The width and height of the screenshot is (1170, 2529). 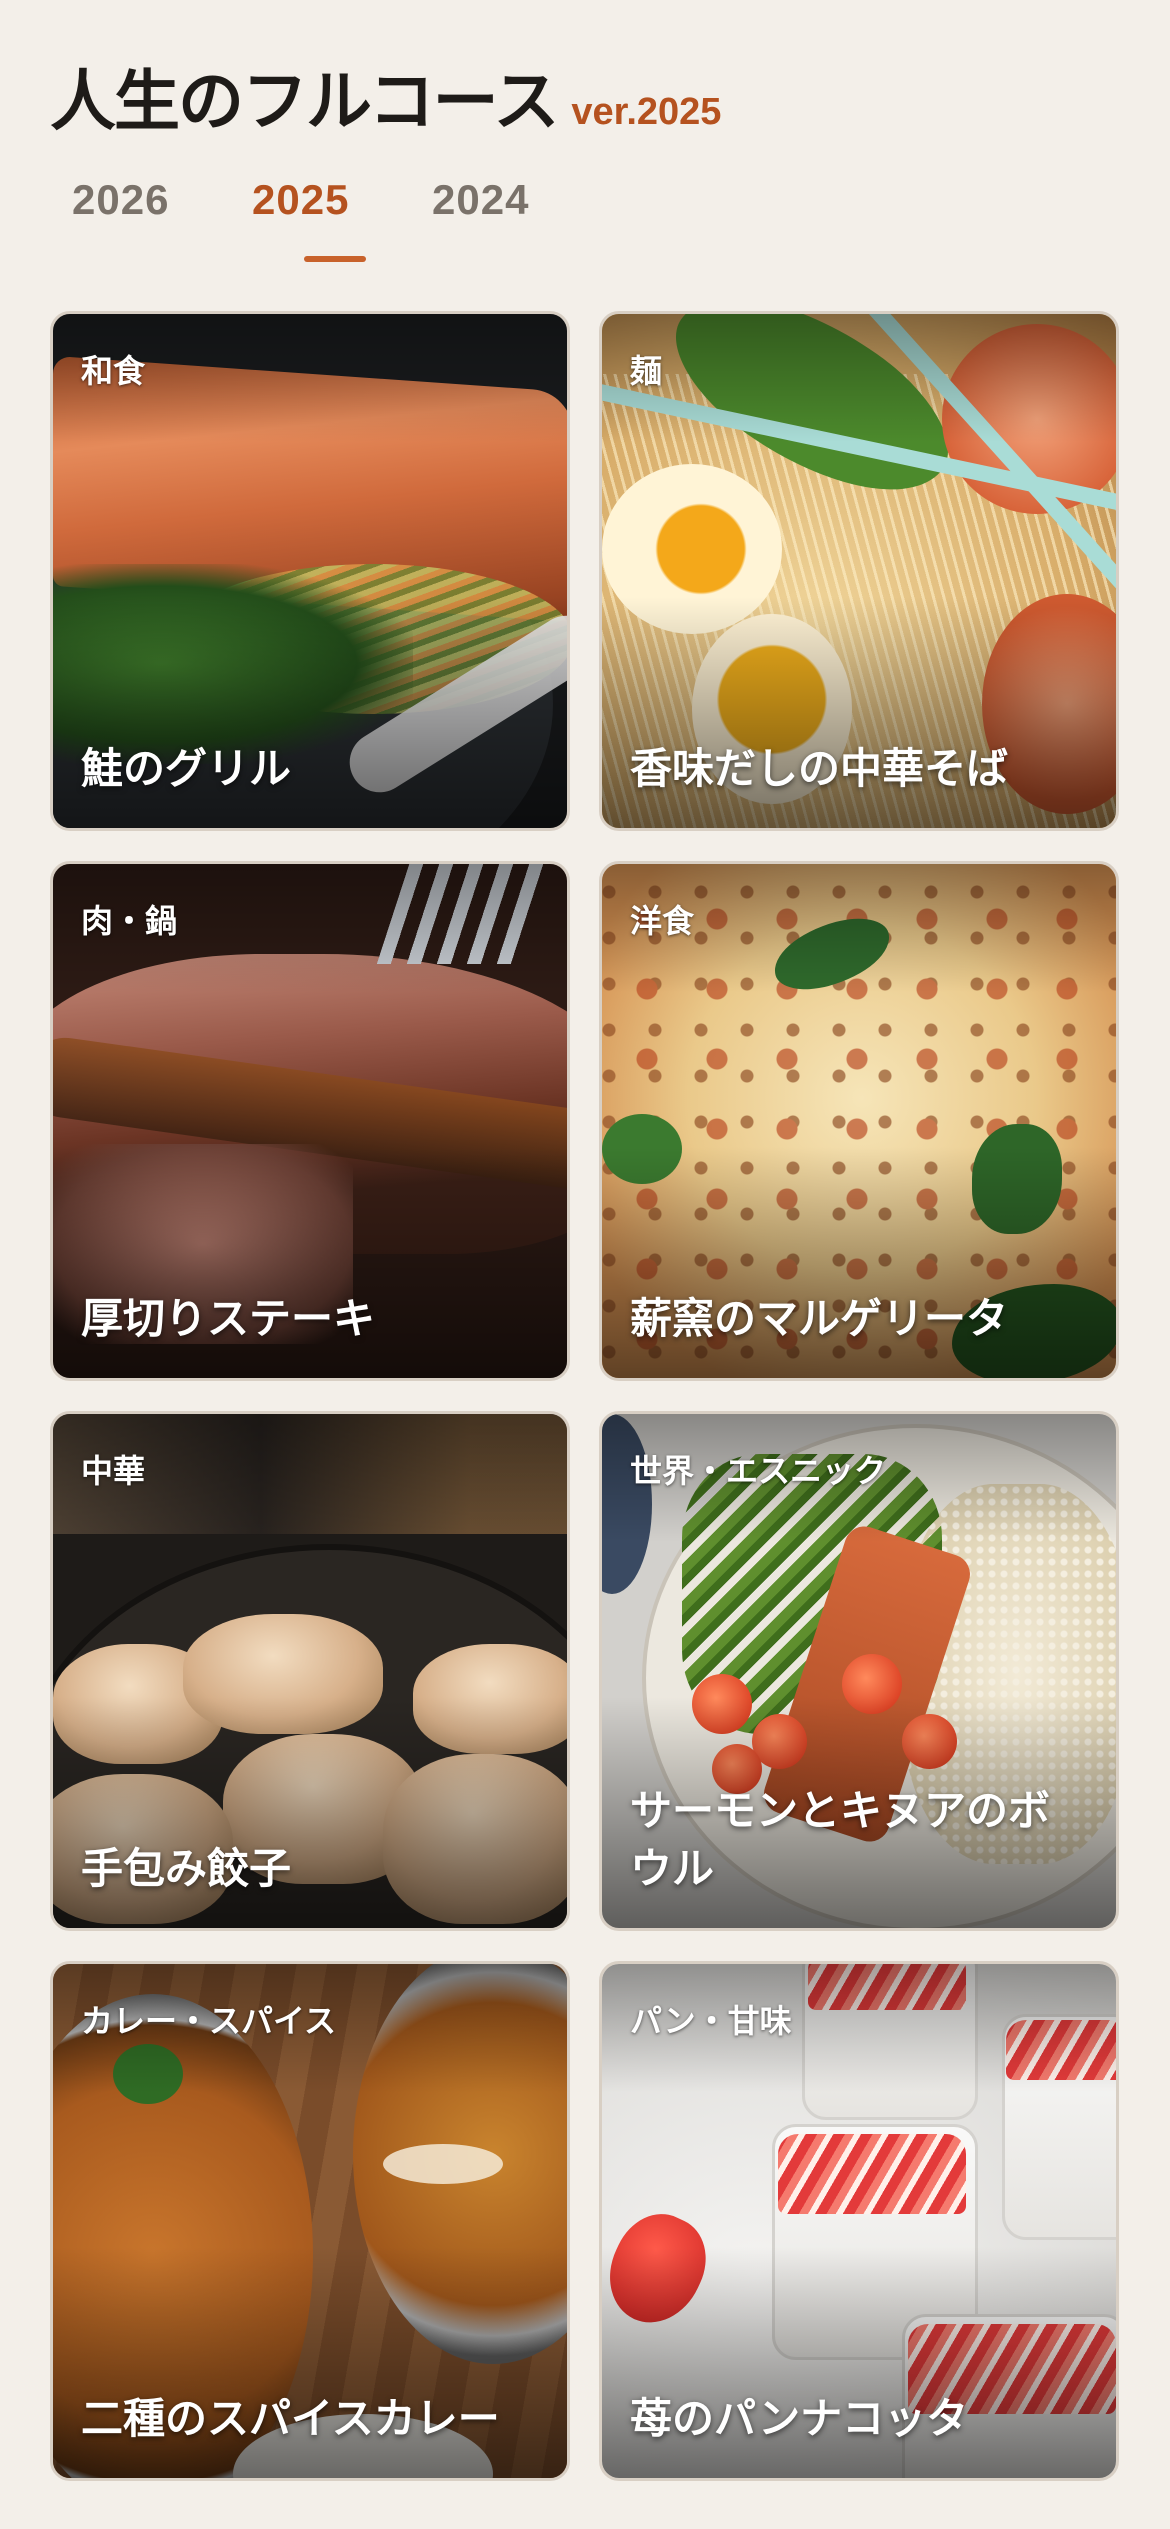 I want to click on tab-2025: 2025, so click(x=342, y=221).